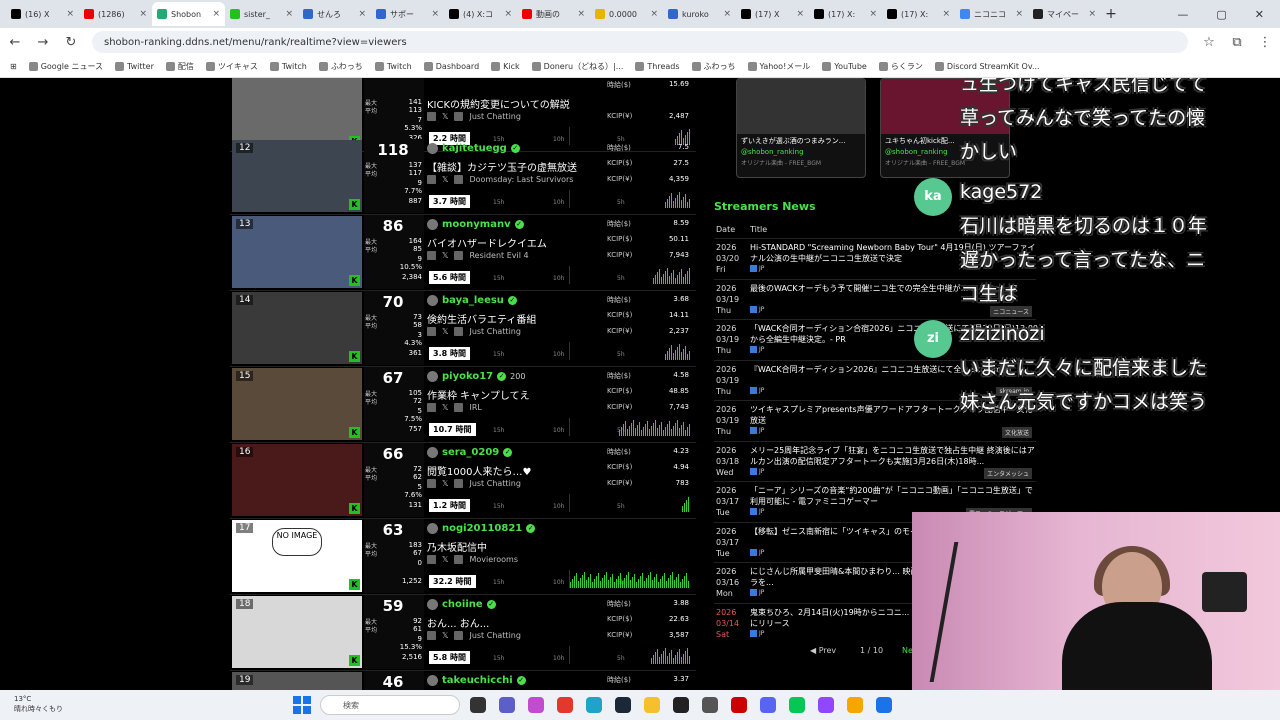 The height and width of the screenshot is (720, 1280). I want to click on minimize-icon: —, so click(1182, 14).